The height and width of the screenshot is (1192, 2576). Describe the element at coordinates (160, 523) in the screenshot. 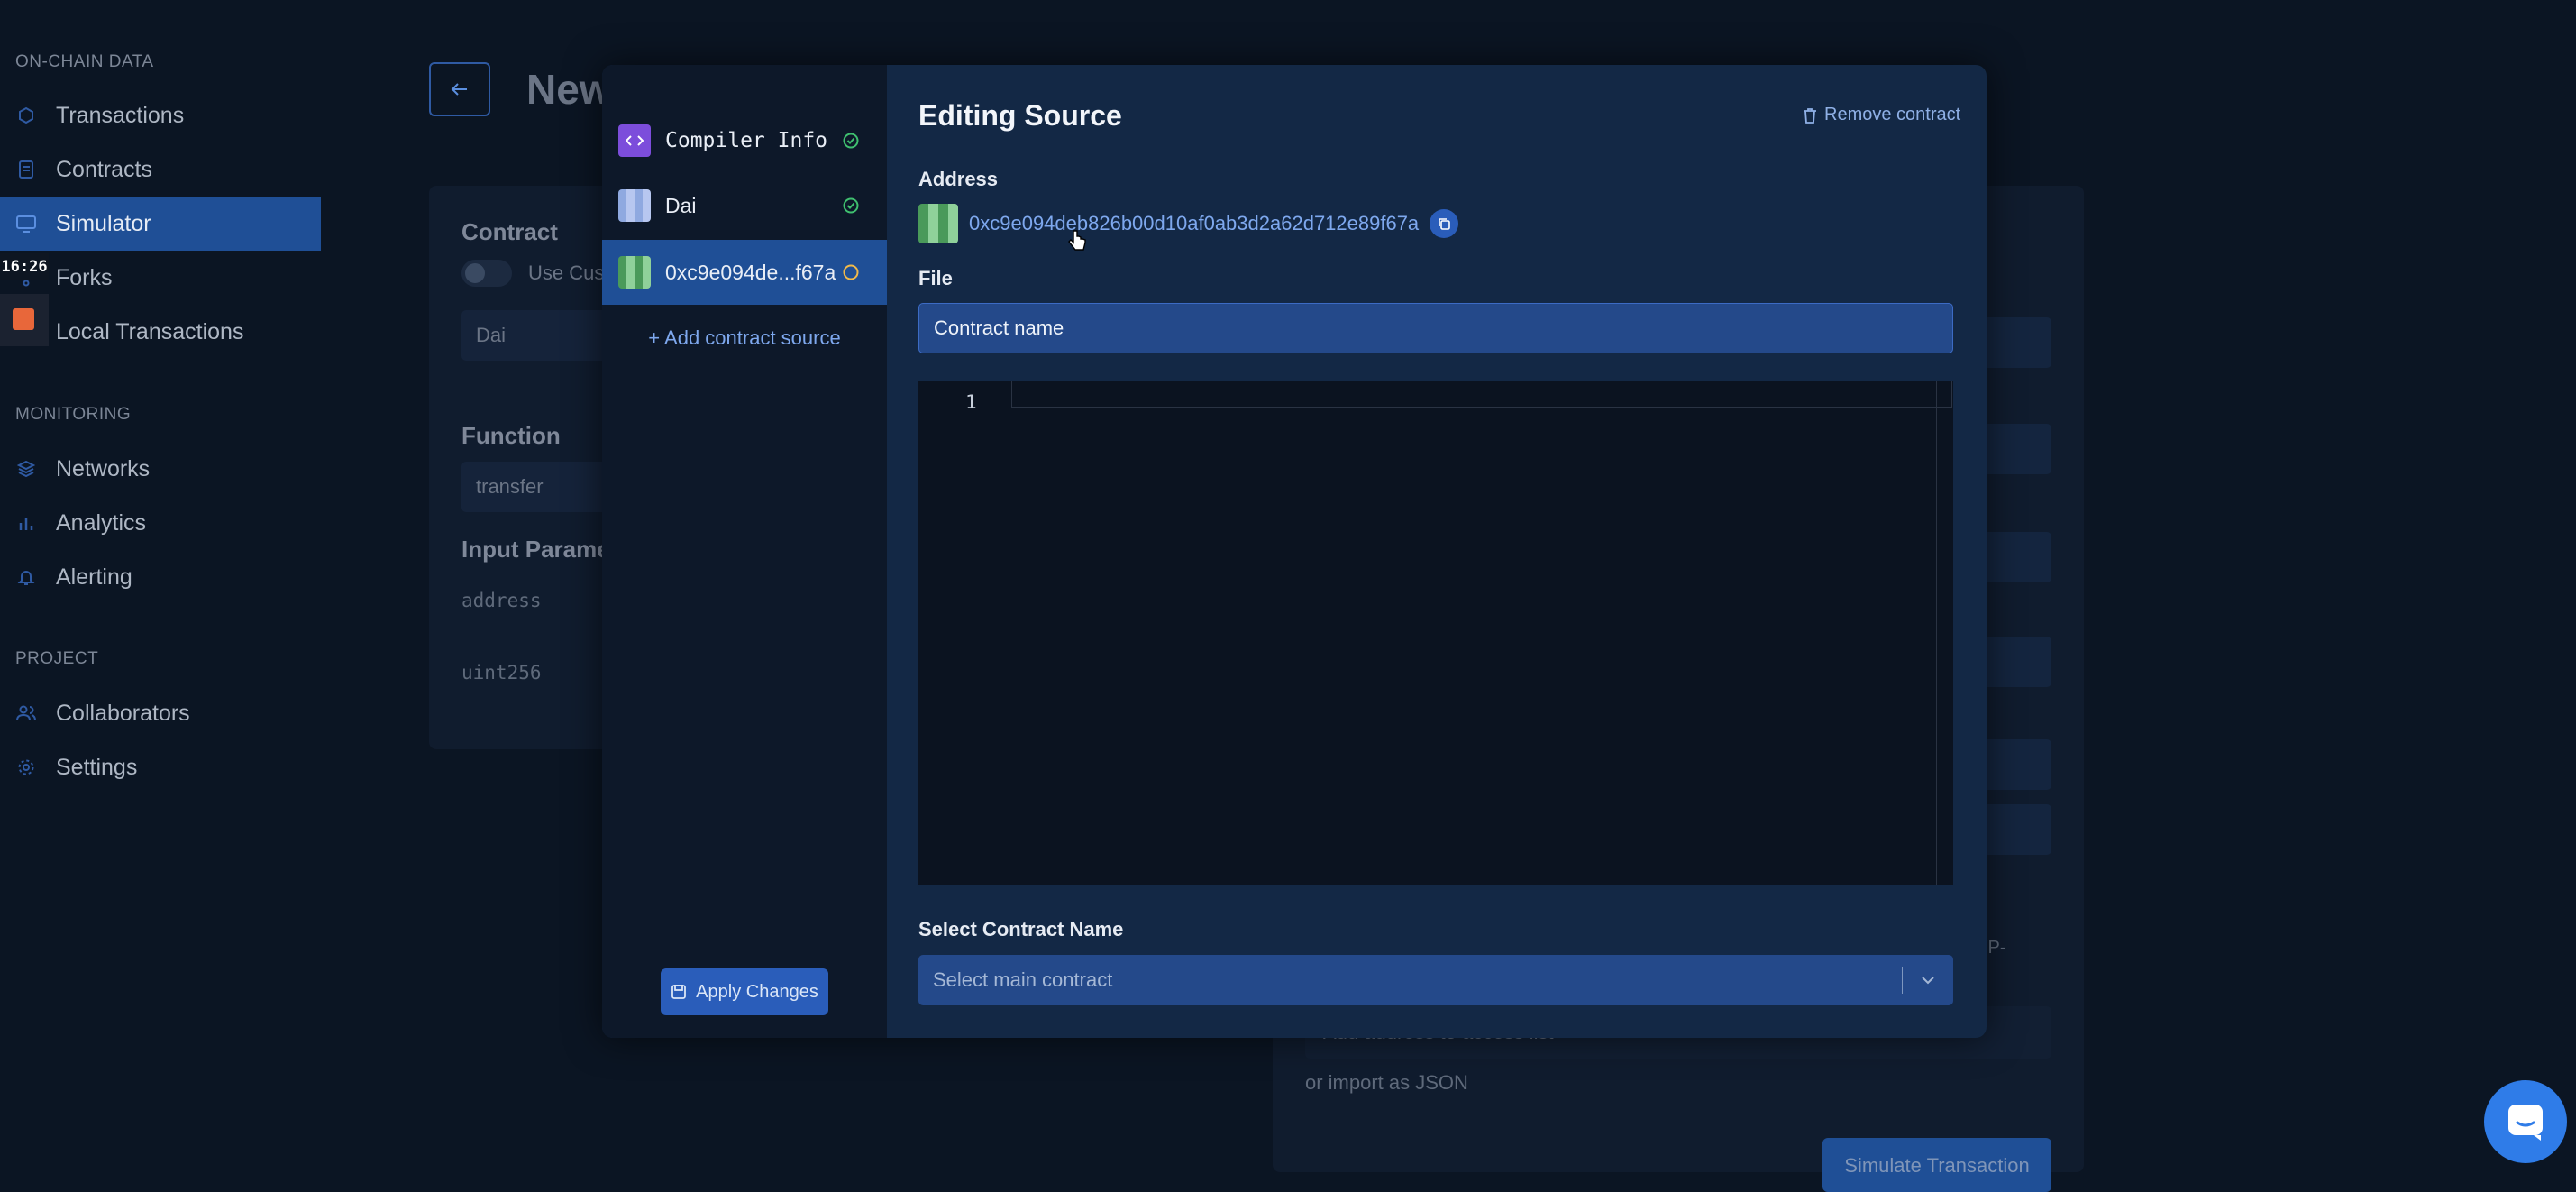

I see `sidebar-item-analytics: Analytics` at that location.